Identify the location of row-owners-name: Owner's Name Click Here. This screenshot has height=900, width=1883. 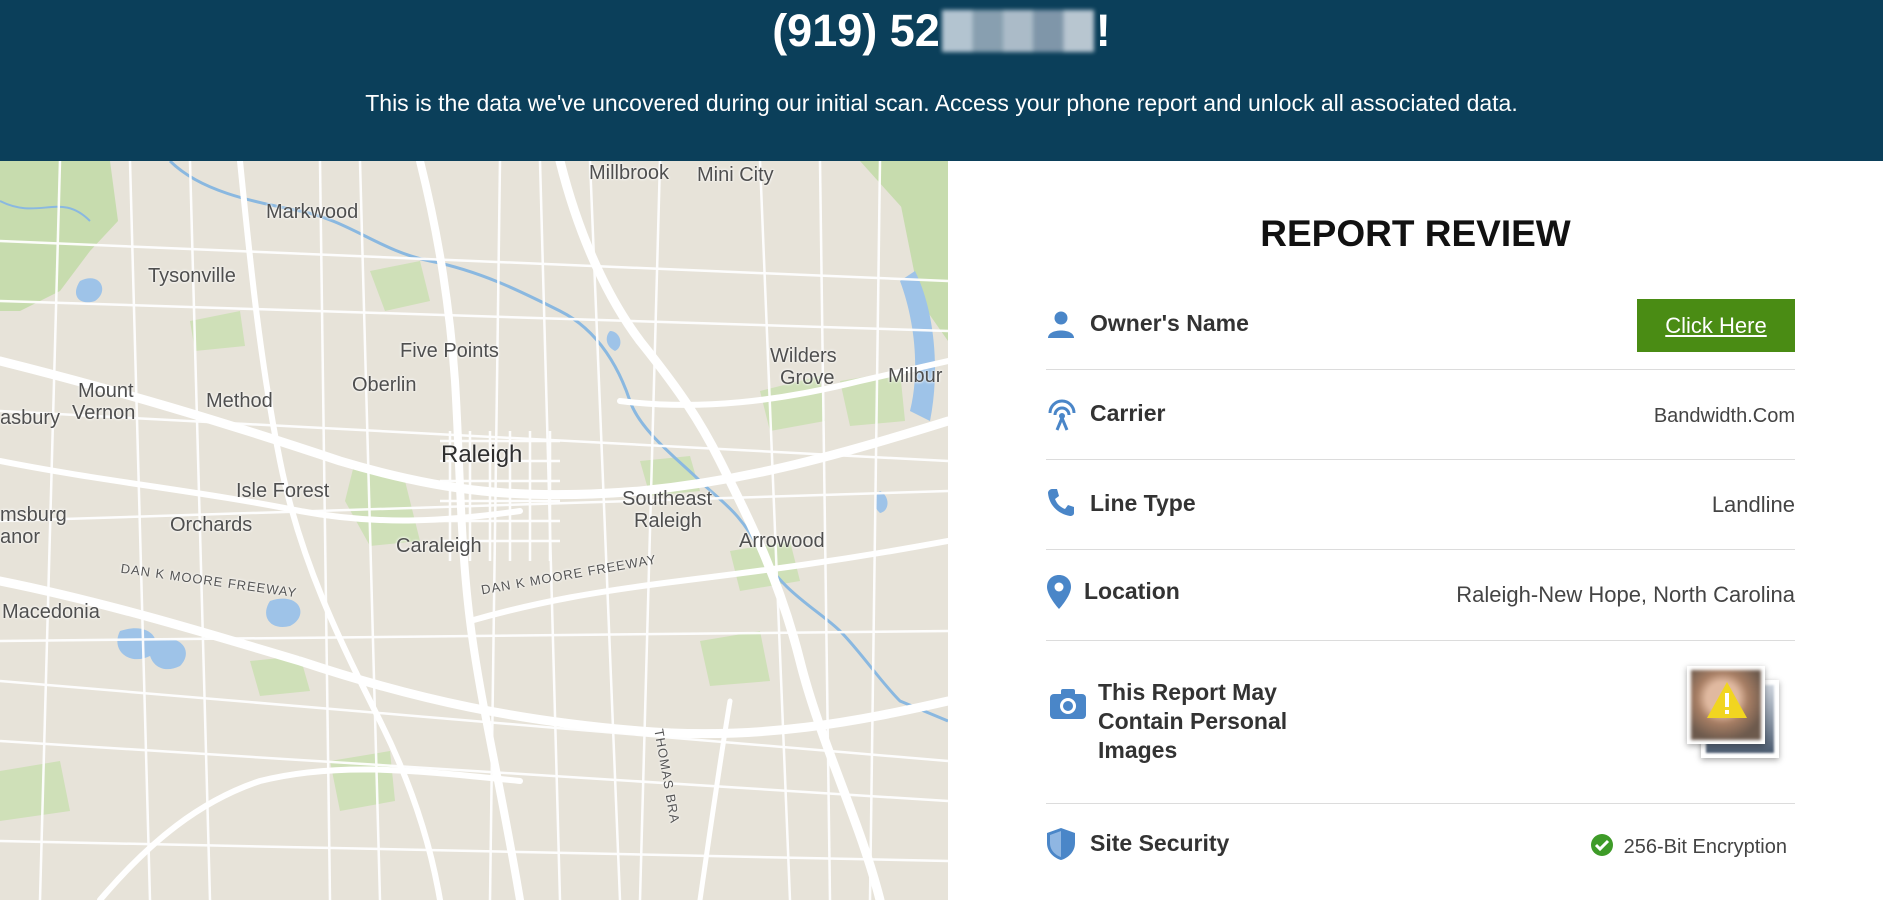
(1420, 334).